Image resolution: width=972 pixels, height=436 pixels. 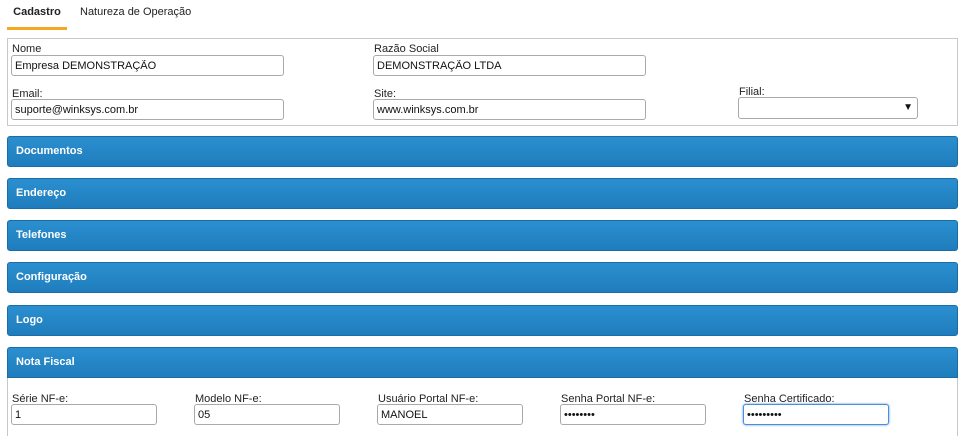 I want to click on panel-telefones: Telefones, so click(x=482, y=235).